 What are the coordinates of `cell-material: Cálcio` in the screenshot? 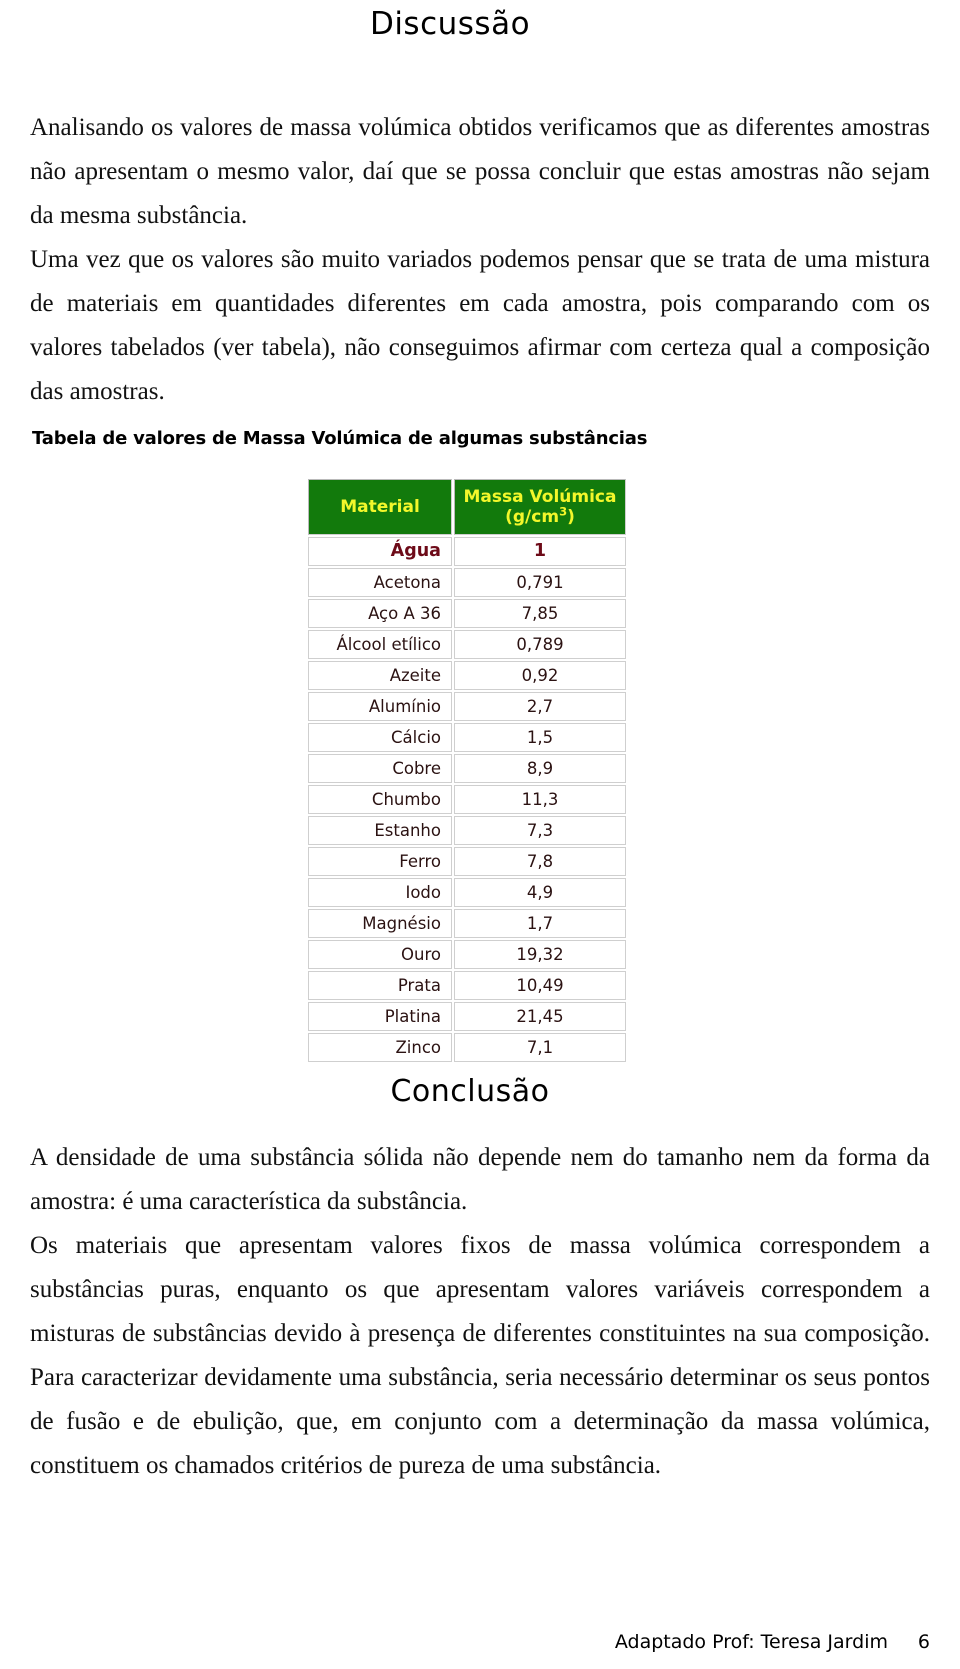 It's located at (380, 737).